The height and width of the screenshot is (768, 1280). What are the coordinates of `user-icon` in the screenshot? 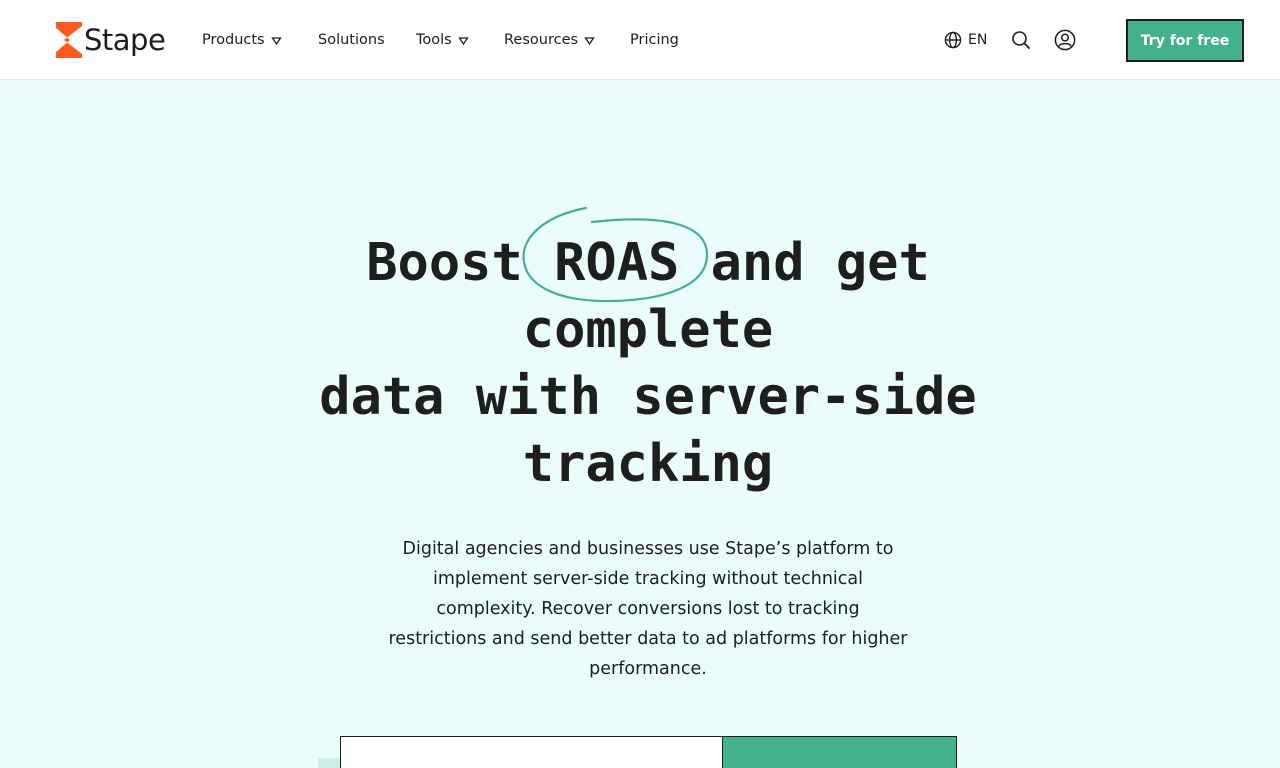 It's located at (1065, 40).